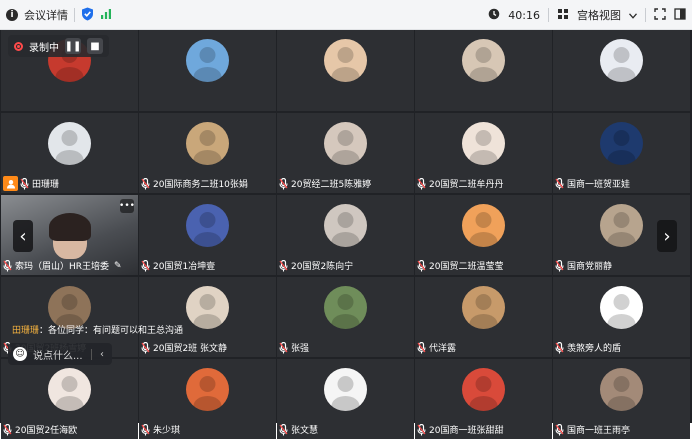 Image resolution: width=692 pixels, height=439 pixels. What do you see at coordinates (69, 153) in the screenshot?
I see `participant-tile: 田珊珊` at bounding box center [69, 153].